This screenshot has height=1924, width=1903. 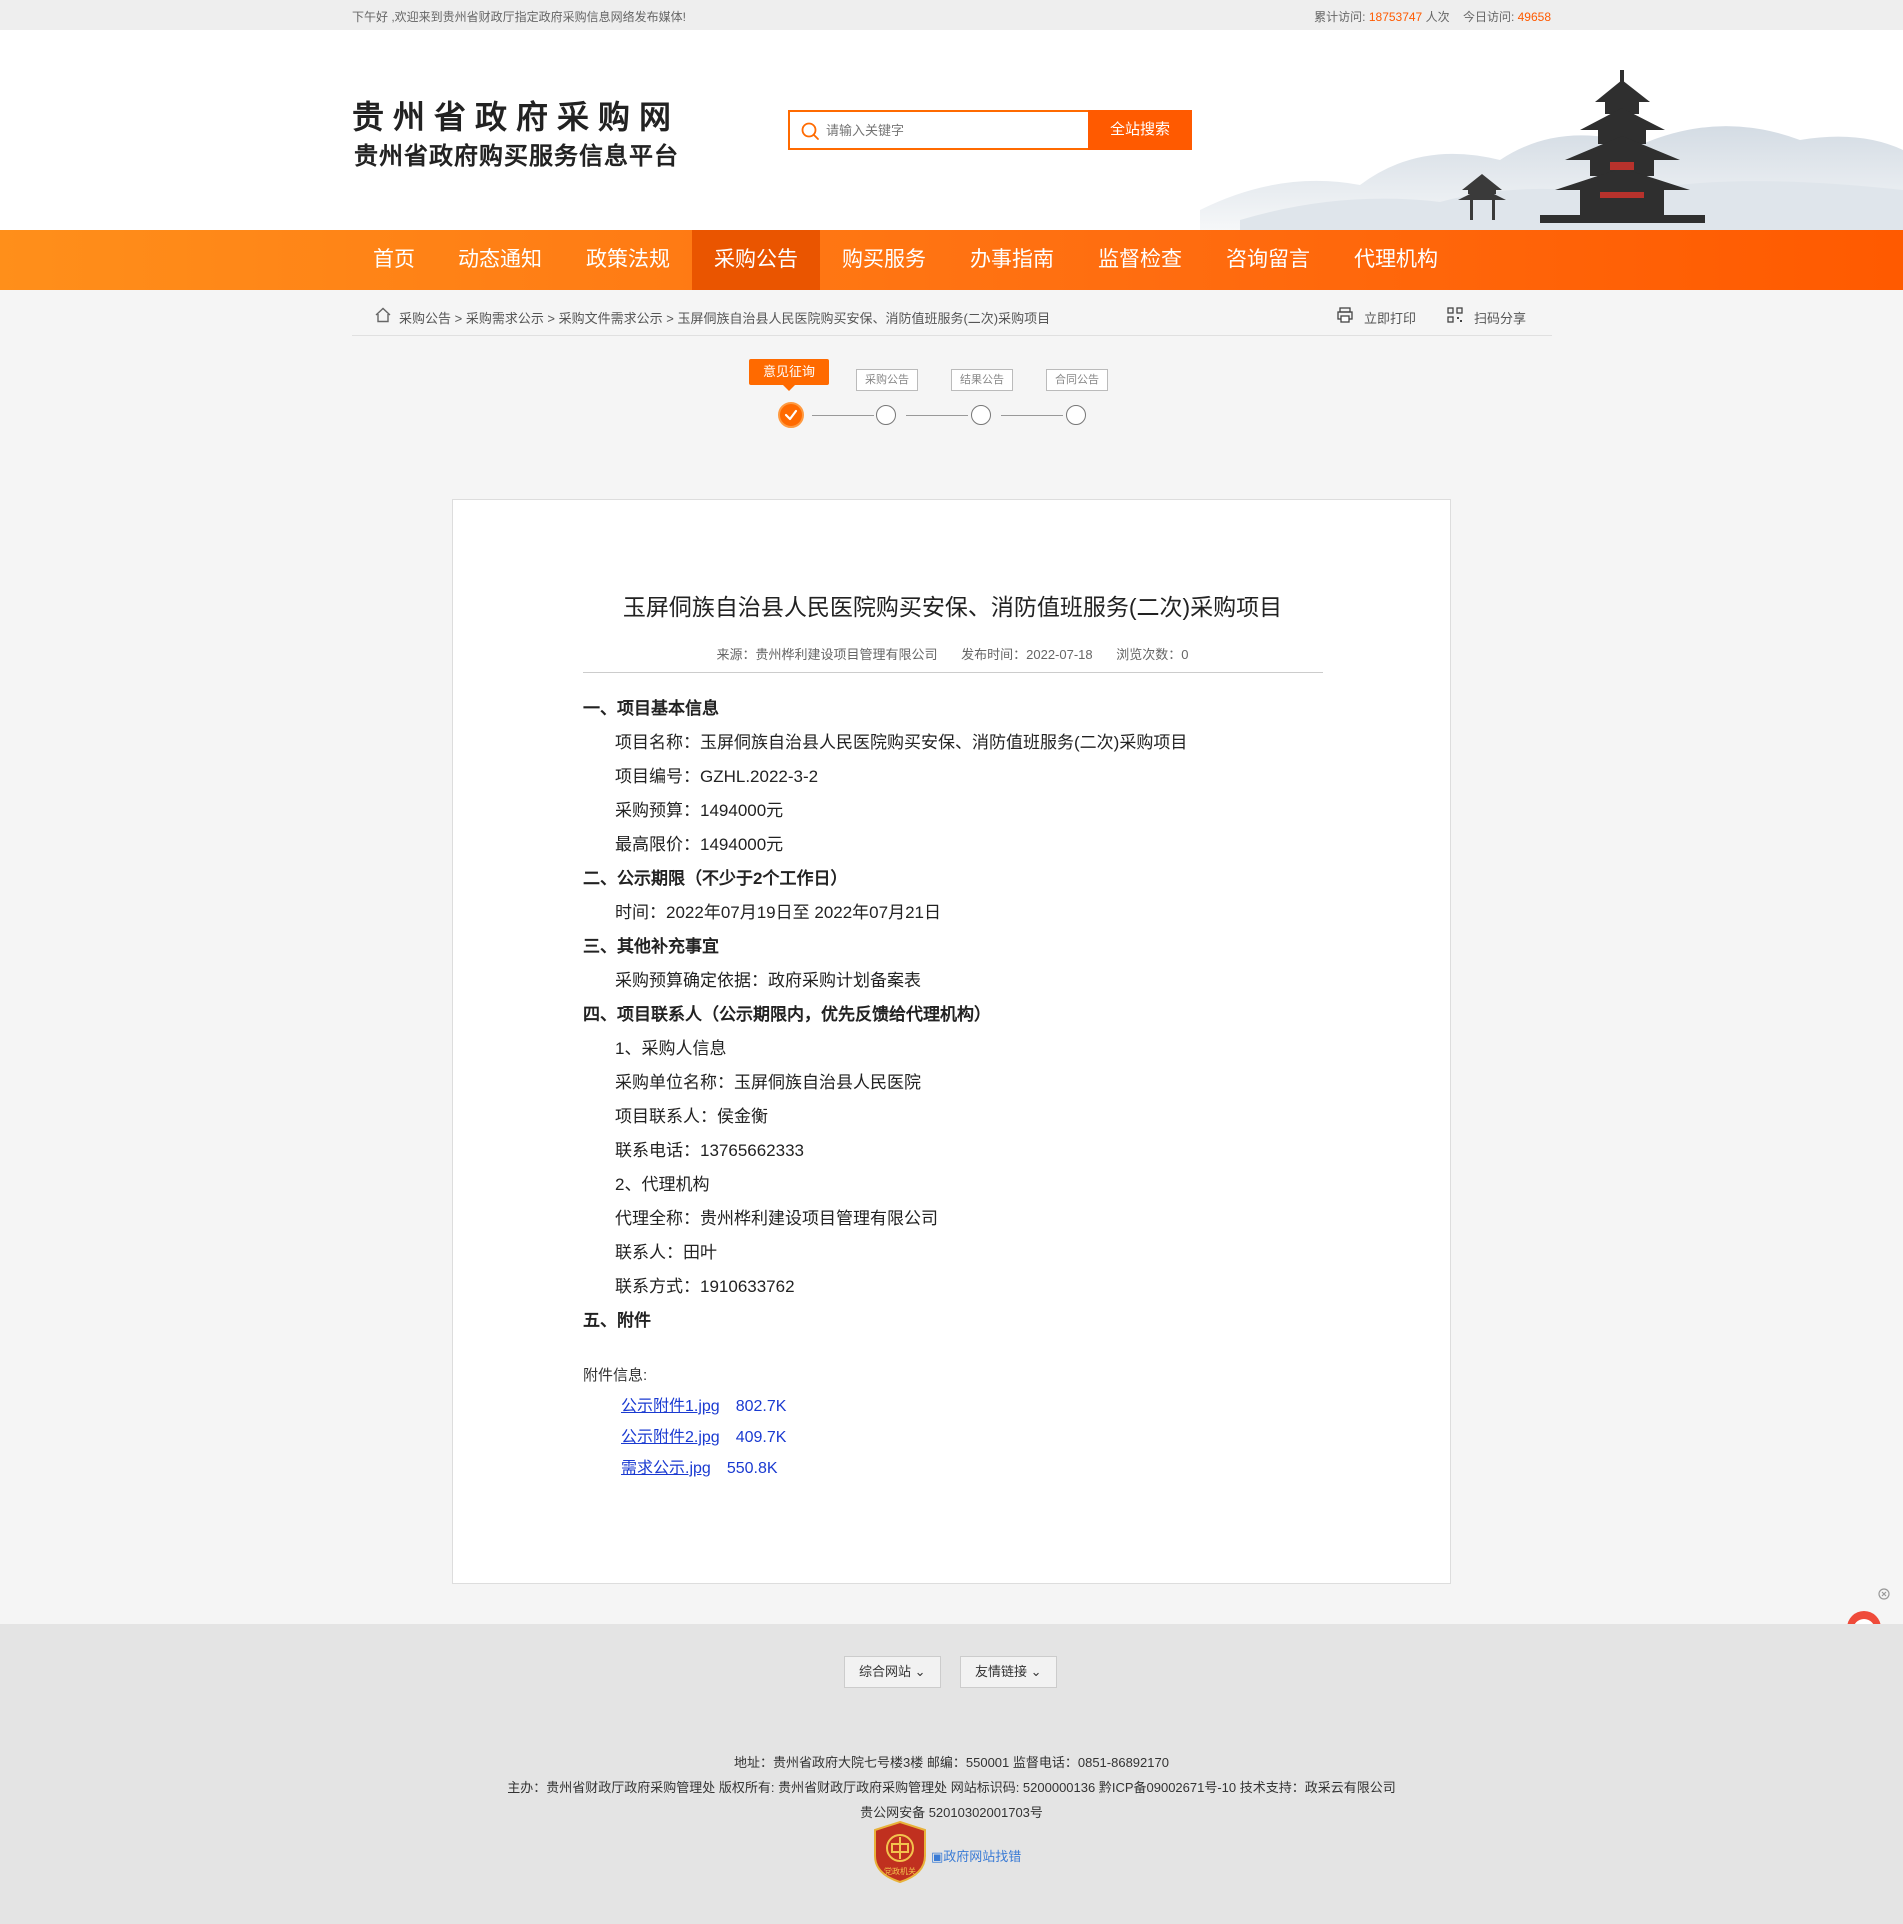 I want to click on step-dot-contract-notice, so click(x=1076, y=415).